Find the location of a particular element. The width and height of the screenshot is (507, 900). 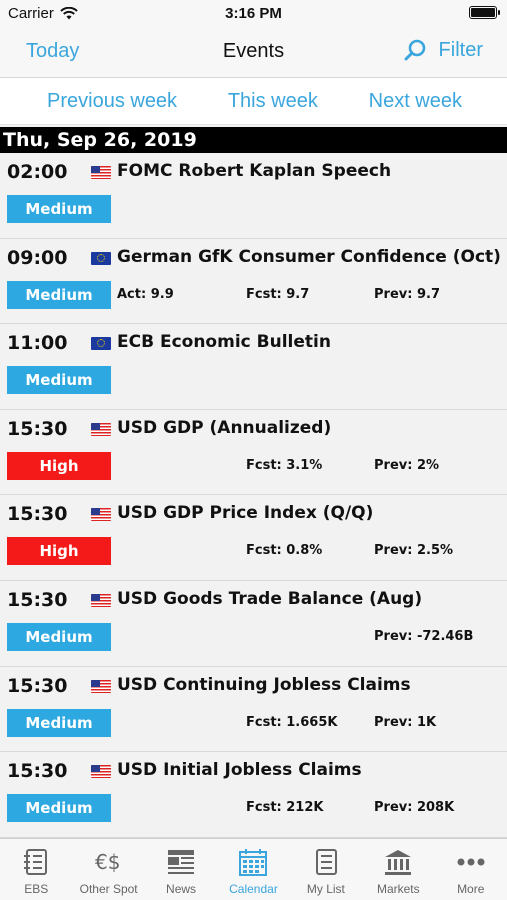

tab-label: Calendar is located at coordinates (253, 889).